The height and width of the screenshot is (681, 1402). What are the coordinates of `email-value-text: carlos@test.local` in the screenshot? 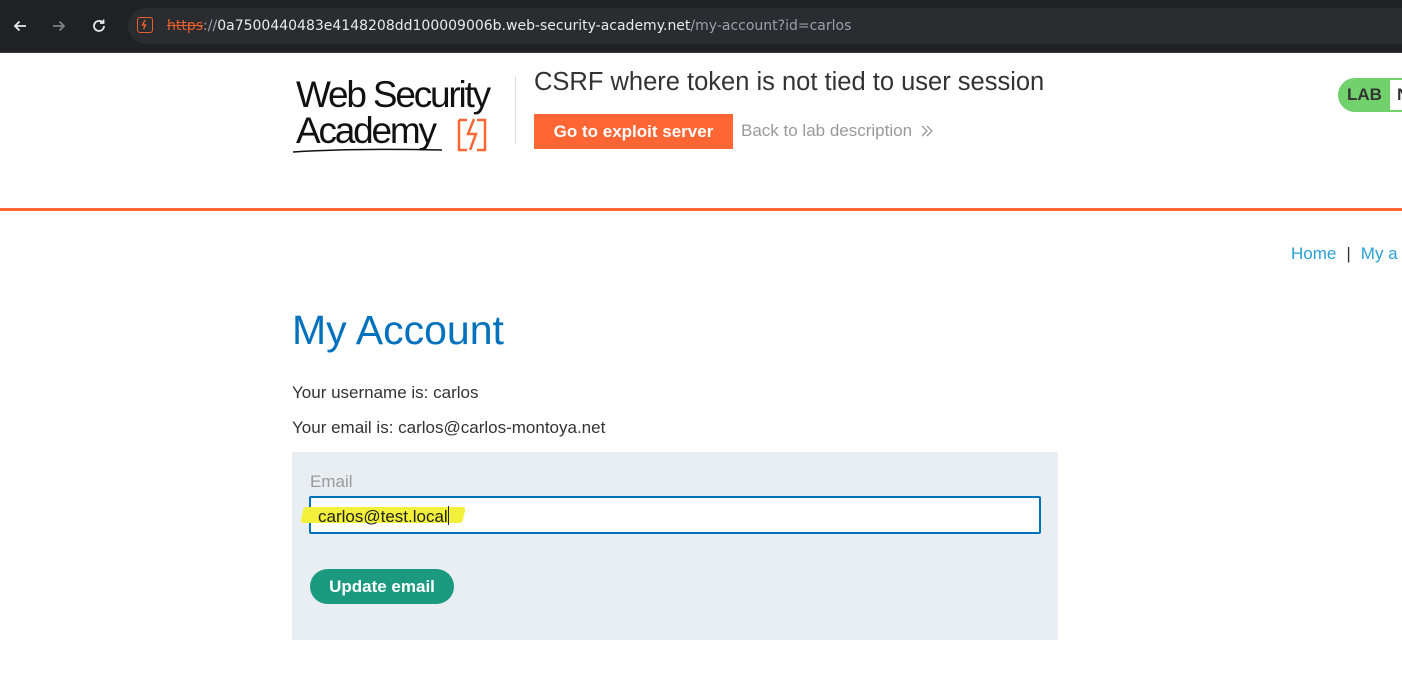 It's located at (383, 516).